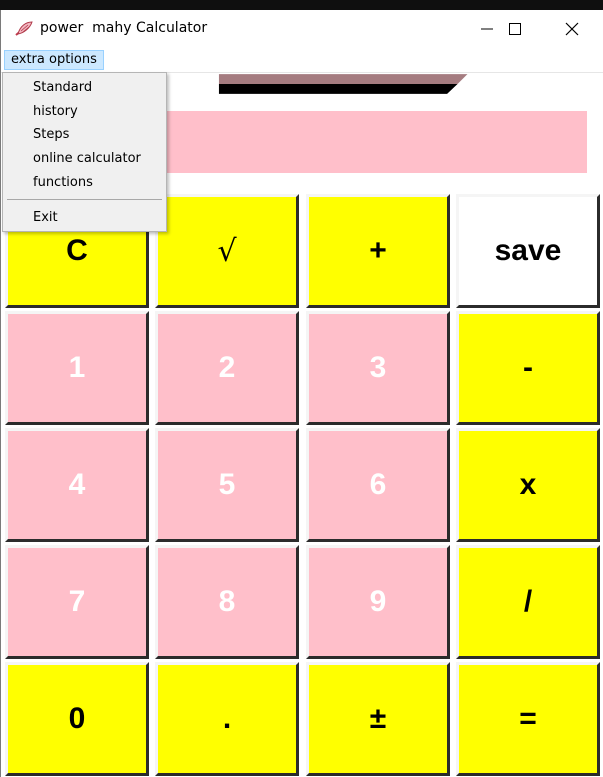 The width and height of the screenshot is (603, 777). Describe the element at coordinates (77, 602) in the screenshot. I see `digit-7-button: 7` at that location.